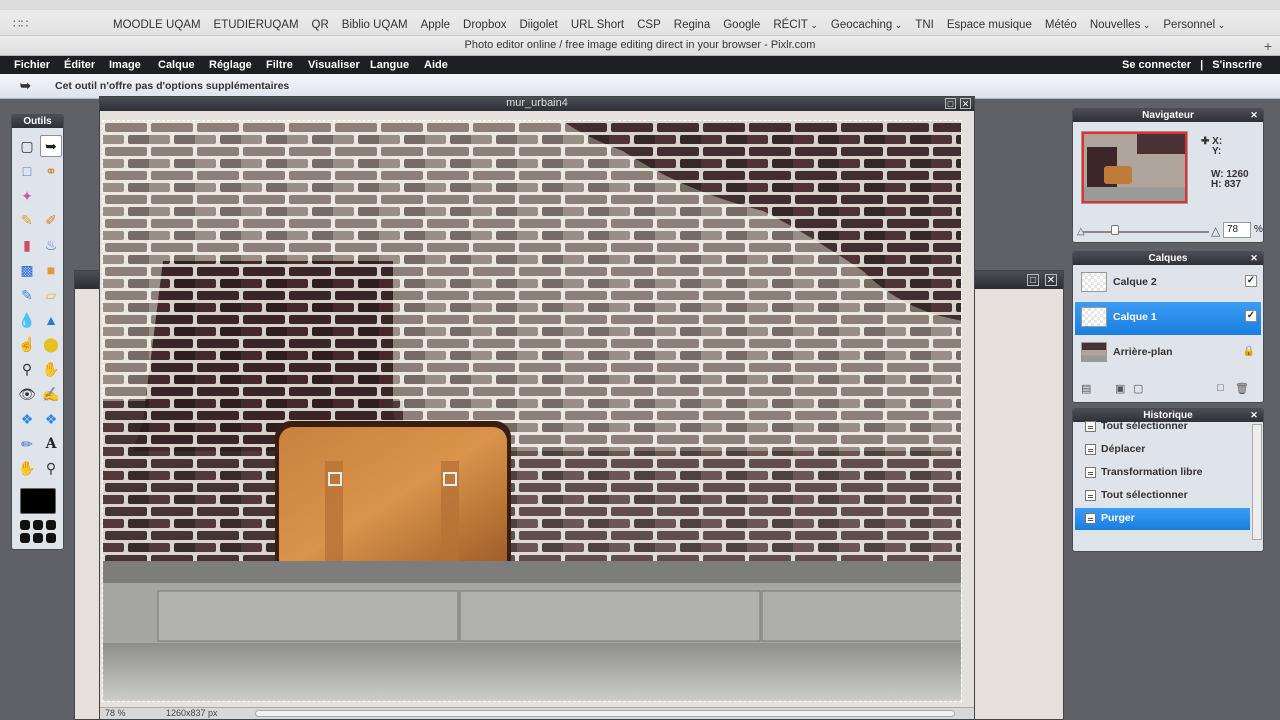 Image resolution: width=1280 pixels, height=720 pixels. What do you see at coordinates (51, 419) in the screenshot?
I see `pinch-icon: ❖` at bounding box center [51, 419].